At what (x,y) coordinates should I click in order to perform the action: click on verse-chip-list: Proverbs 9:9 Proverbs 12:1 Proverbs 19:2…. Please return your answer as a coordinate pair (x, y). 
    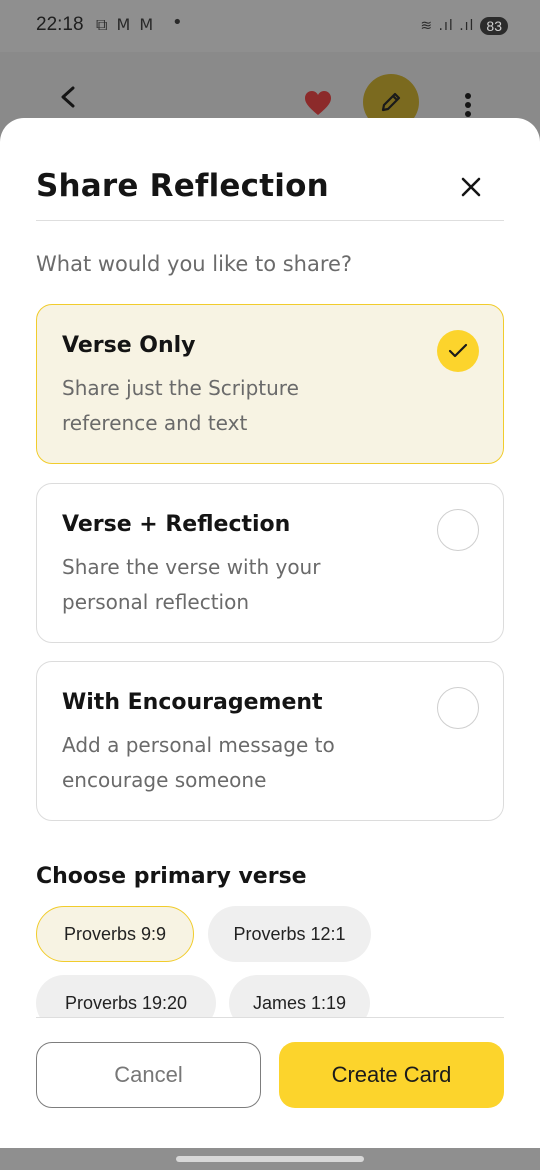
    Looking at the image, I should click on (270, 962).